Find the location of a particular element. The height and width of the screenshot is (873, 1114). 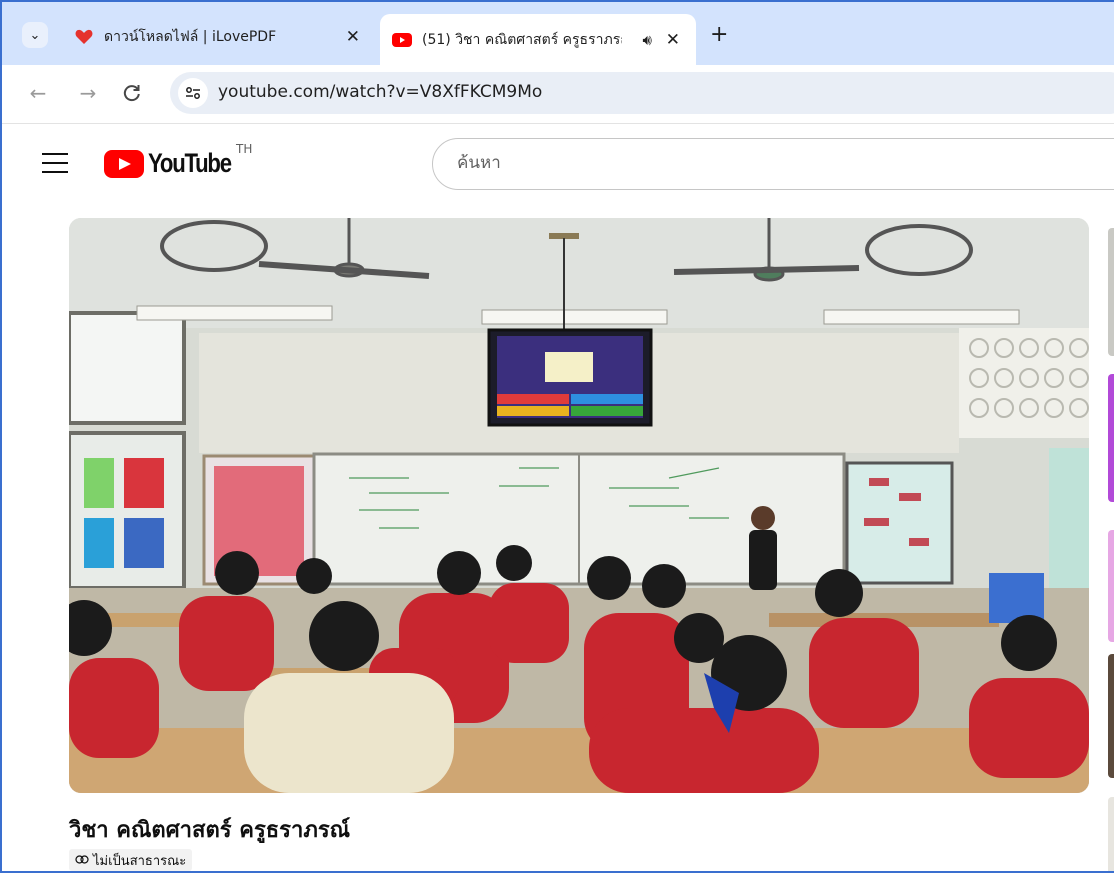

privacy-label: ไม่เป็นสาธารณะ is located at coordinates (140, 861).